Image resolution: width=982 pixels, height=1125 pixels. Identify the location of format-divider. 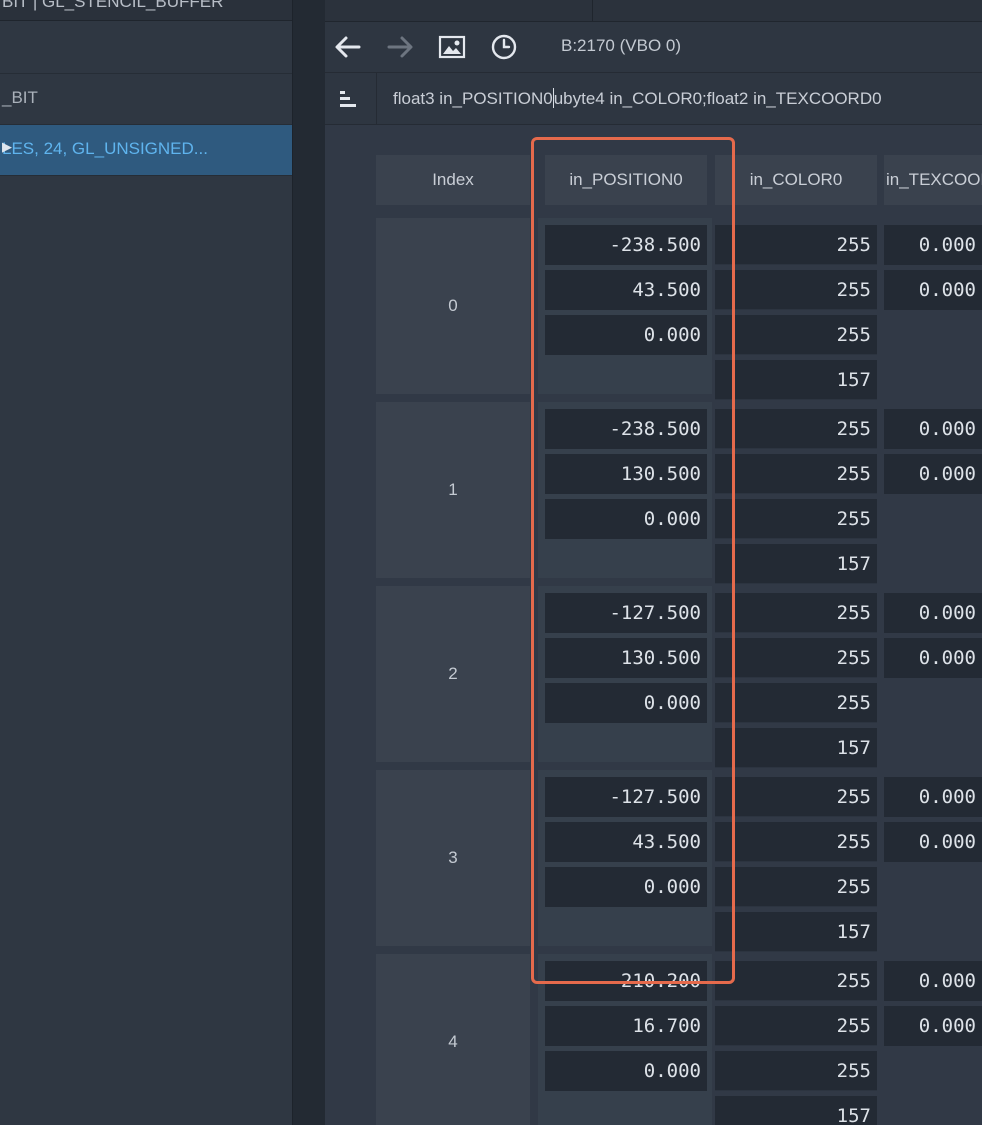
(376, 98).